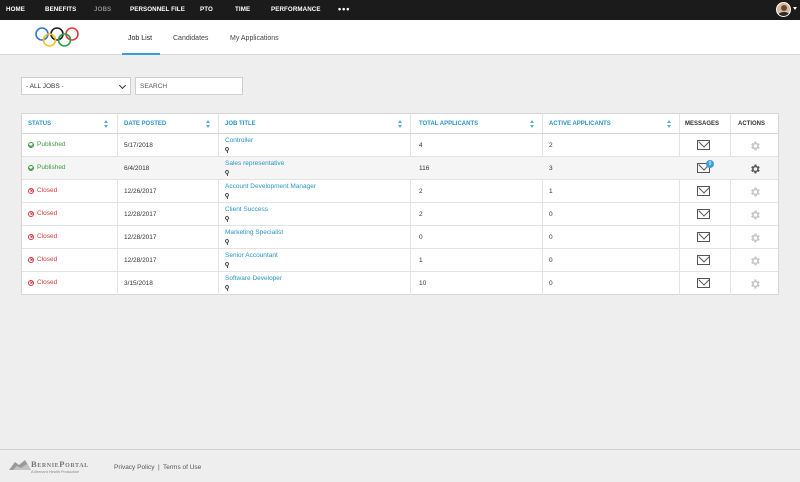 This screenshot has height=482, width=800. I want to click on jobs-filter-value: - ALL JOBS -, so click(45, 86).